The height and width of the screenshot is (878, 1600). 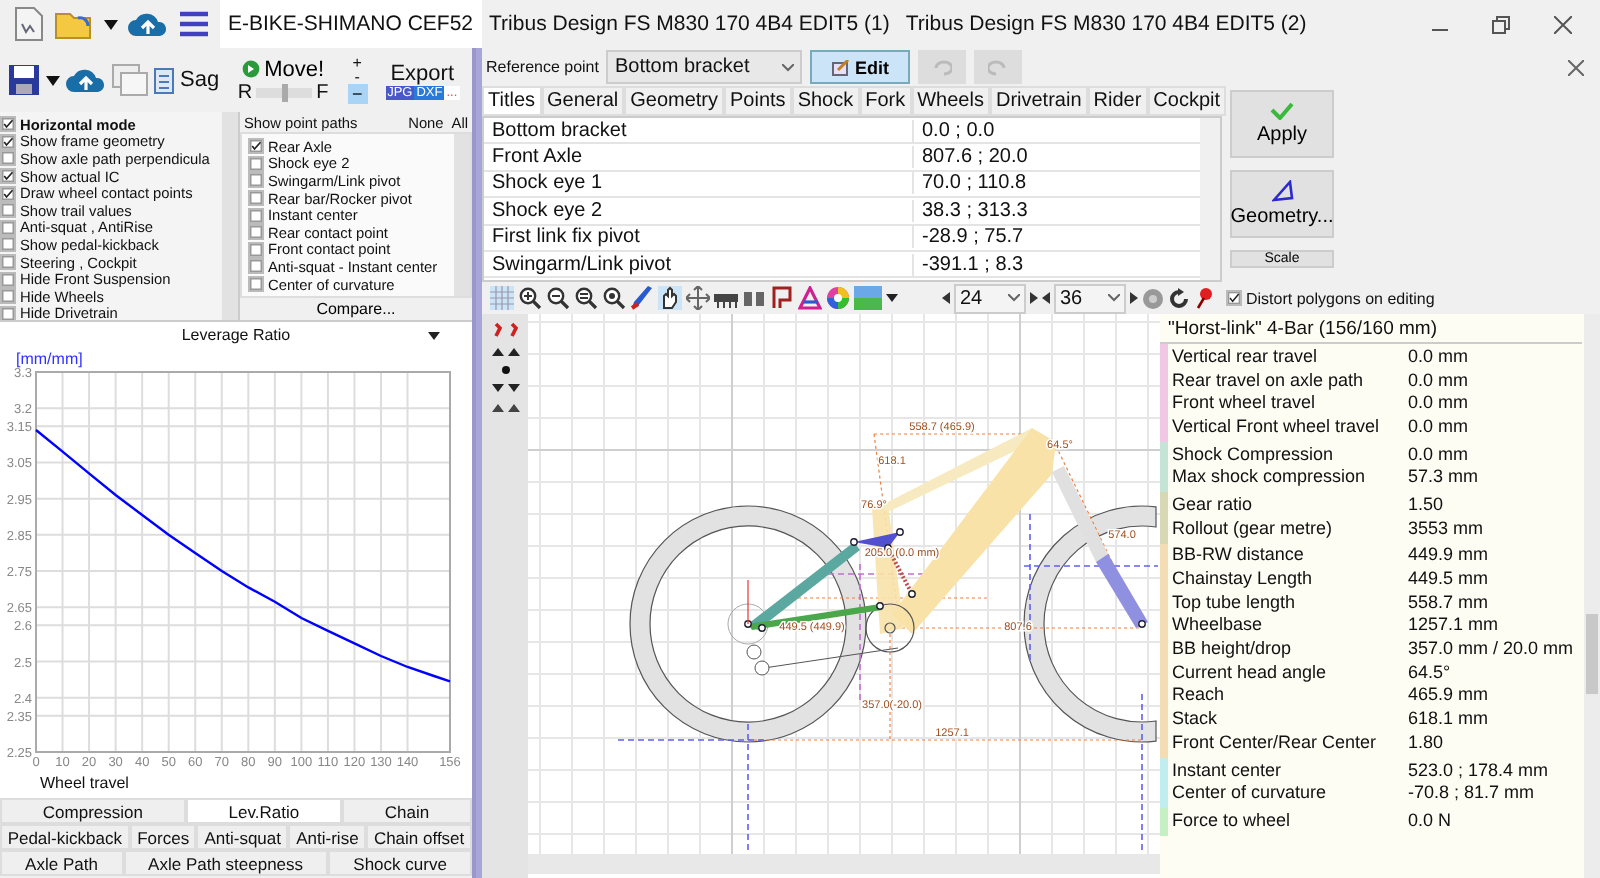 What do you see at coordinates (512, 101) in the screenshot?
I see `editor-tab: Titles` at bounding box center [512, 101].